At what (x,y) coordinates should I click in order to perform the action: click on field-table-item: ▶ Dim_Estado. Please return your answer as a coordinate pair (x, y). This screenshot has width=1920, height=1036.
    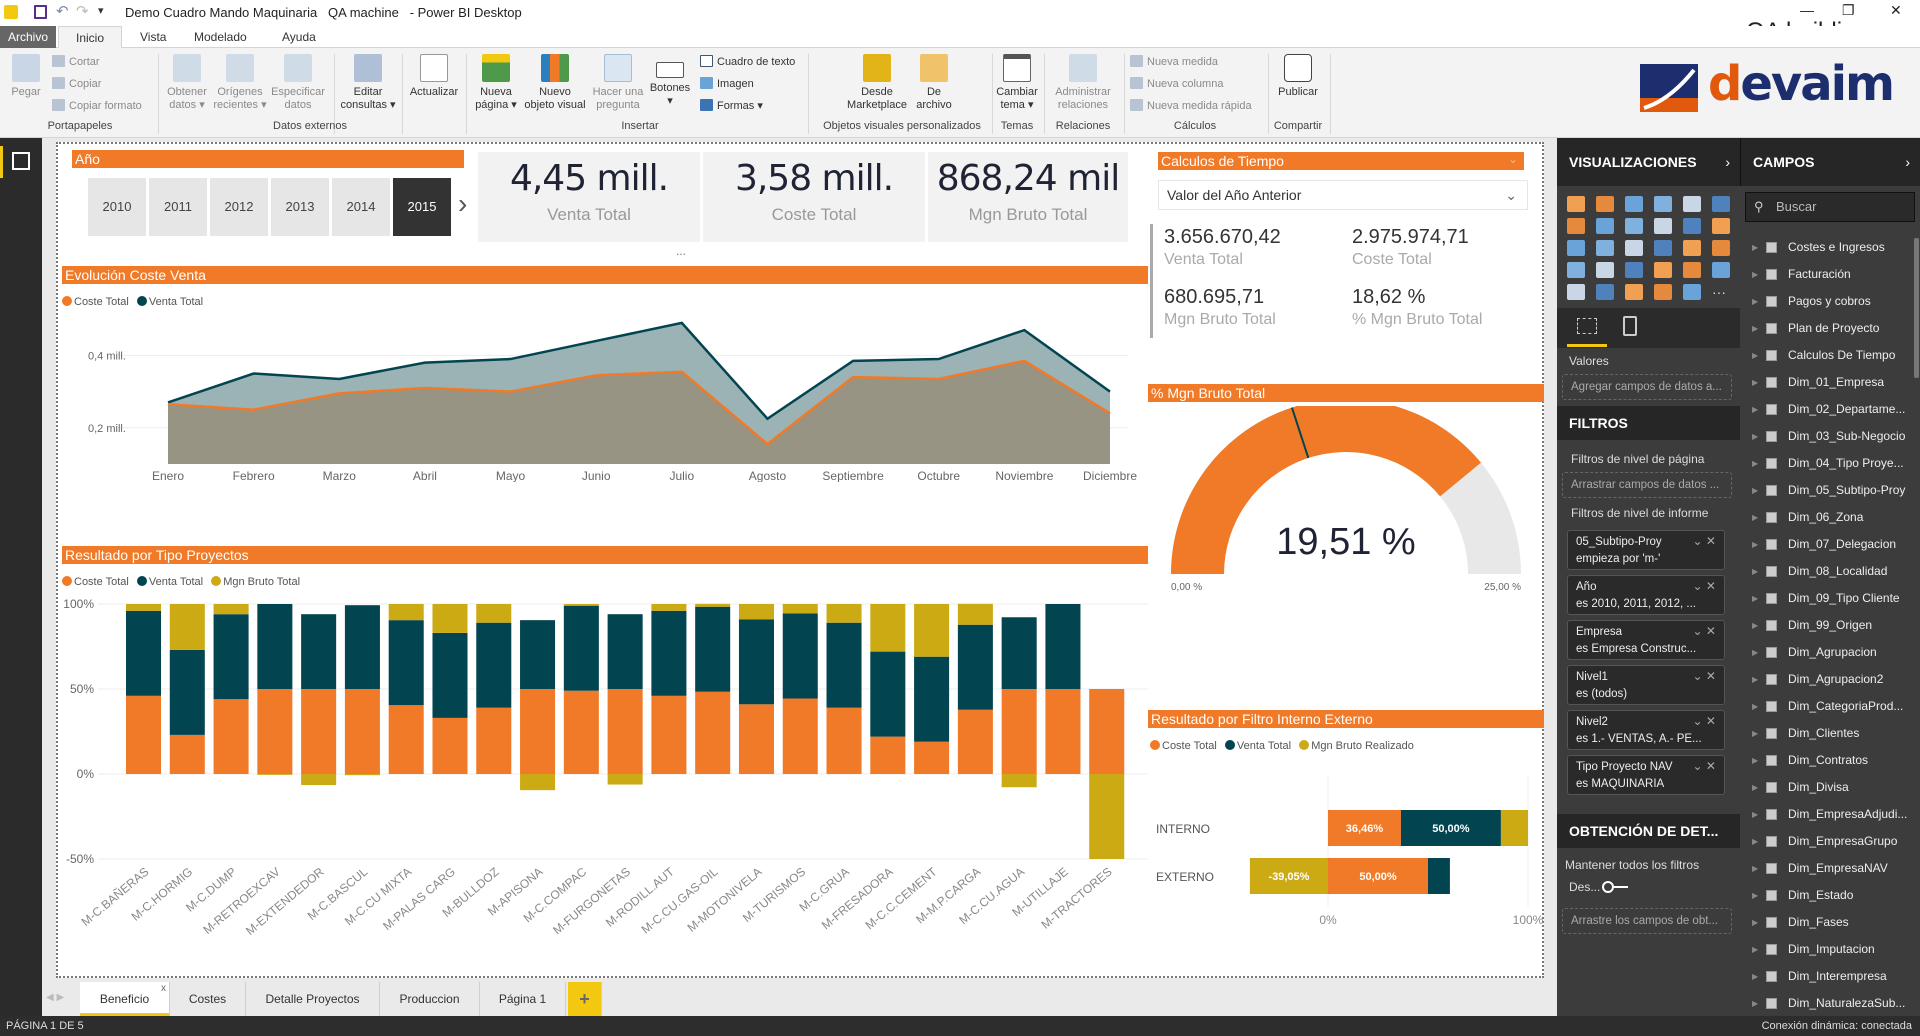
    Looking at the image, I should click on (1825, 895).